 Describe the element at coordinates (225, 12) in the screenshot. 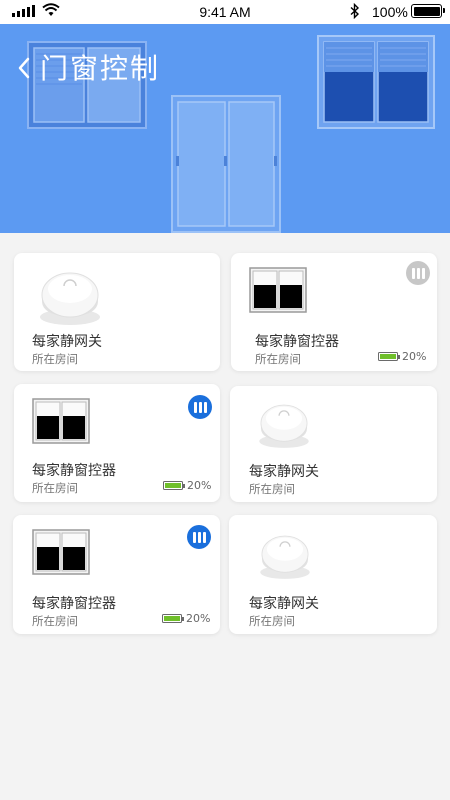

I see `status-bar: 9:41 AM 100%` at that location.